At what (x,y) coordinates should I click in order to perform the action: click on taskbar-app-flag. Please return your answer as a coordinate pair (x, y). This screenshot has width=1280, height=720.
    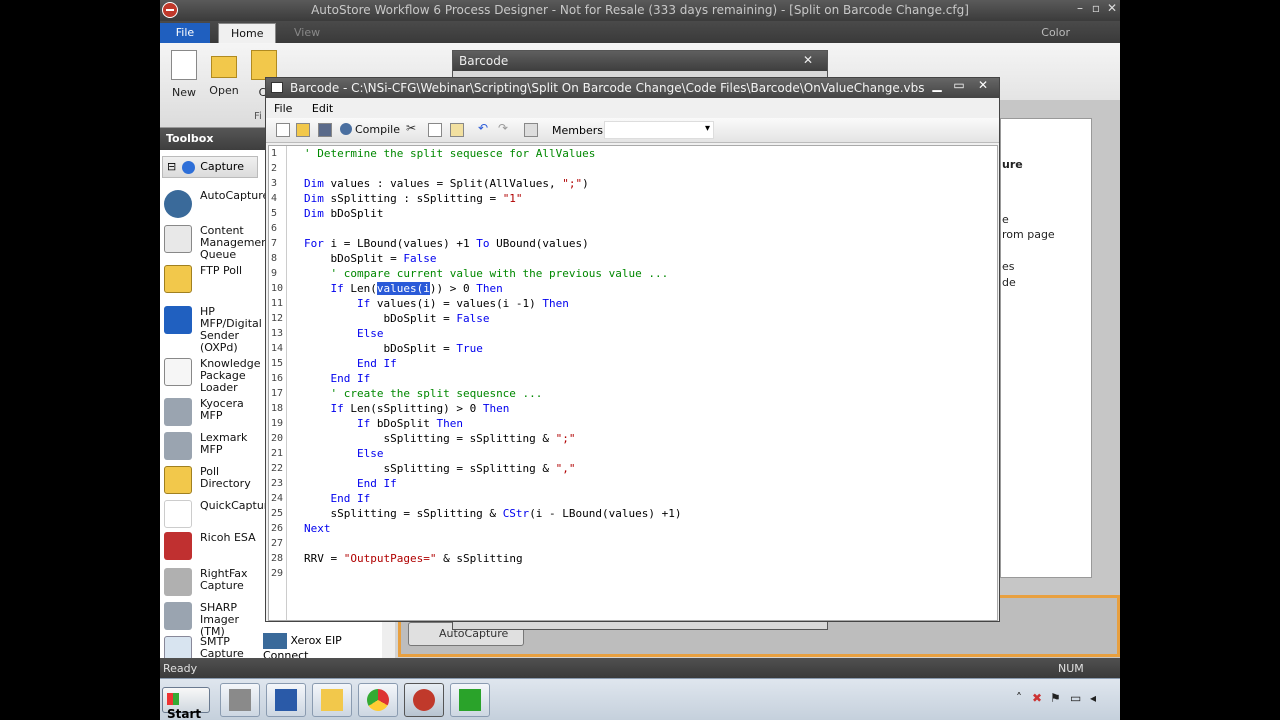
    Looking at the image, I should click on (470, 700).